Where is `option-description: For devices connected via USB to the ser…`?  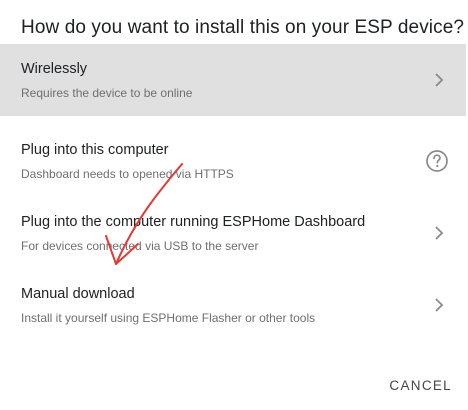
option-description: For devices connected via USB to the ser… is located at coordinates (140, 246).